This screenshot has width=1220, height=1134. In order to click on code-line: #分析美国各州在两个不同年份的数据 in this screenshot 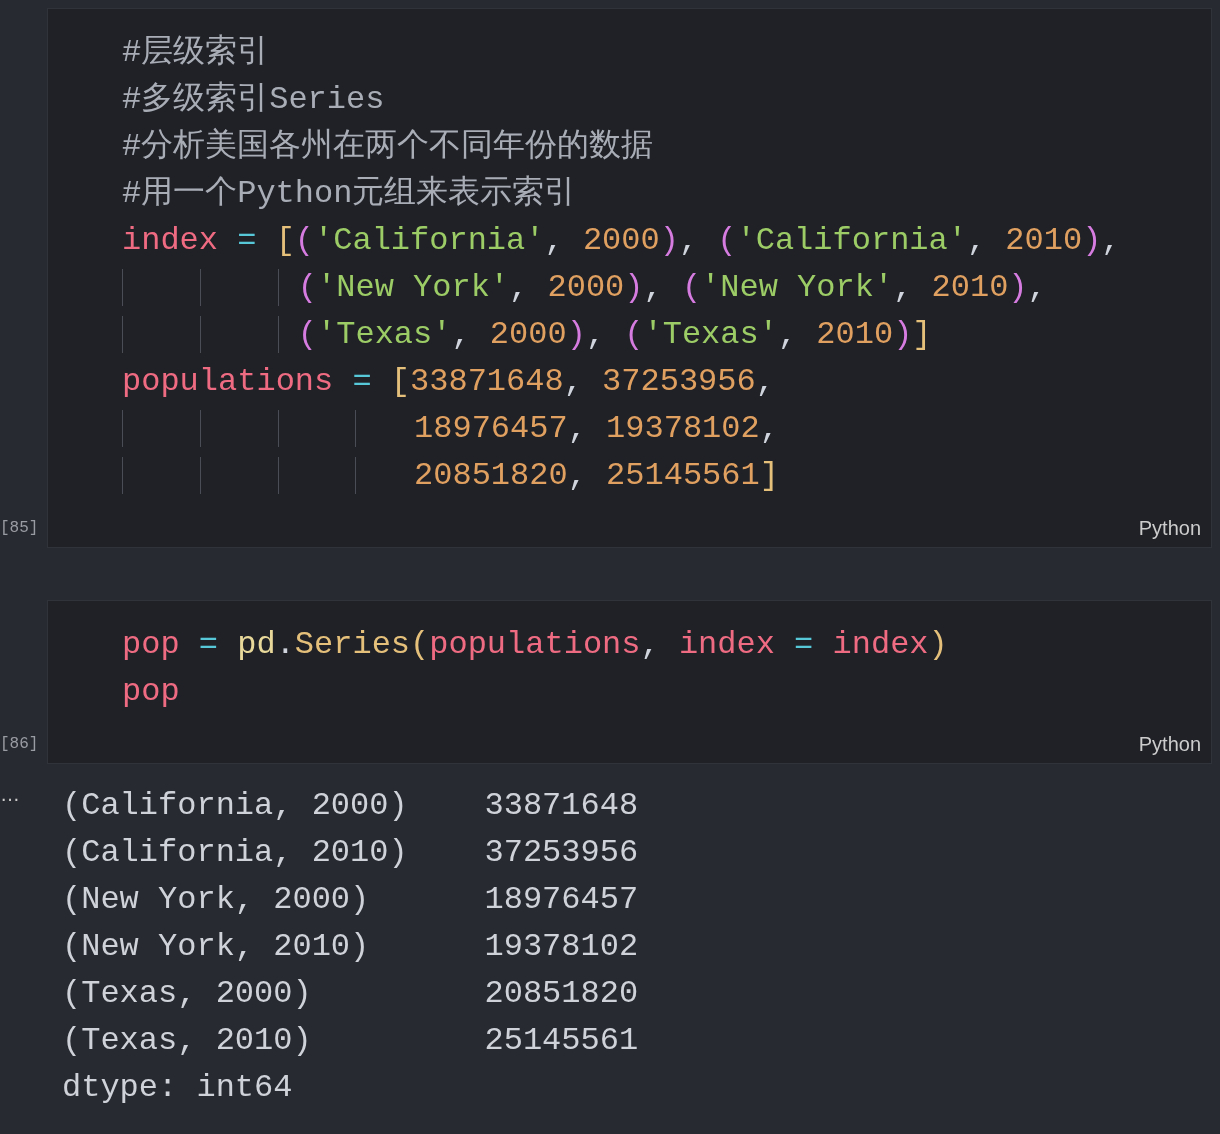, I will do `click(388, 147)`.